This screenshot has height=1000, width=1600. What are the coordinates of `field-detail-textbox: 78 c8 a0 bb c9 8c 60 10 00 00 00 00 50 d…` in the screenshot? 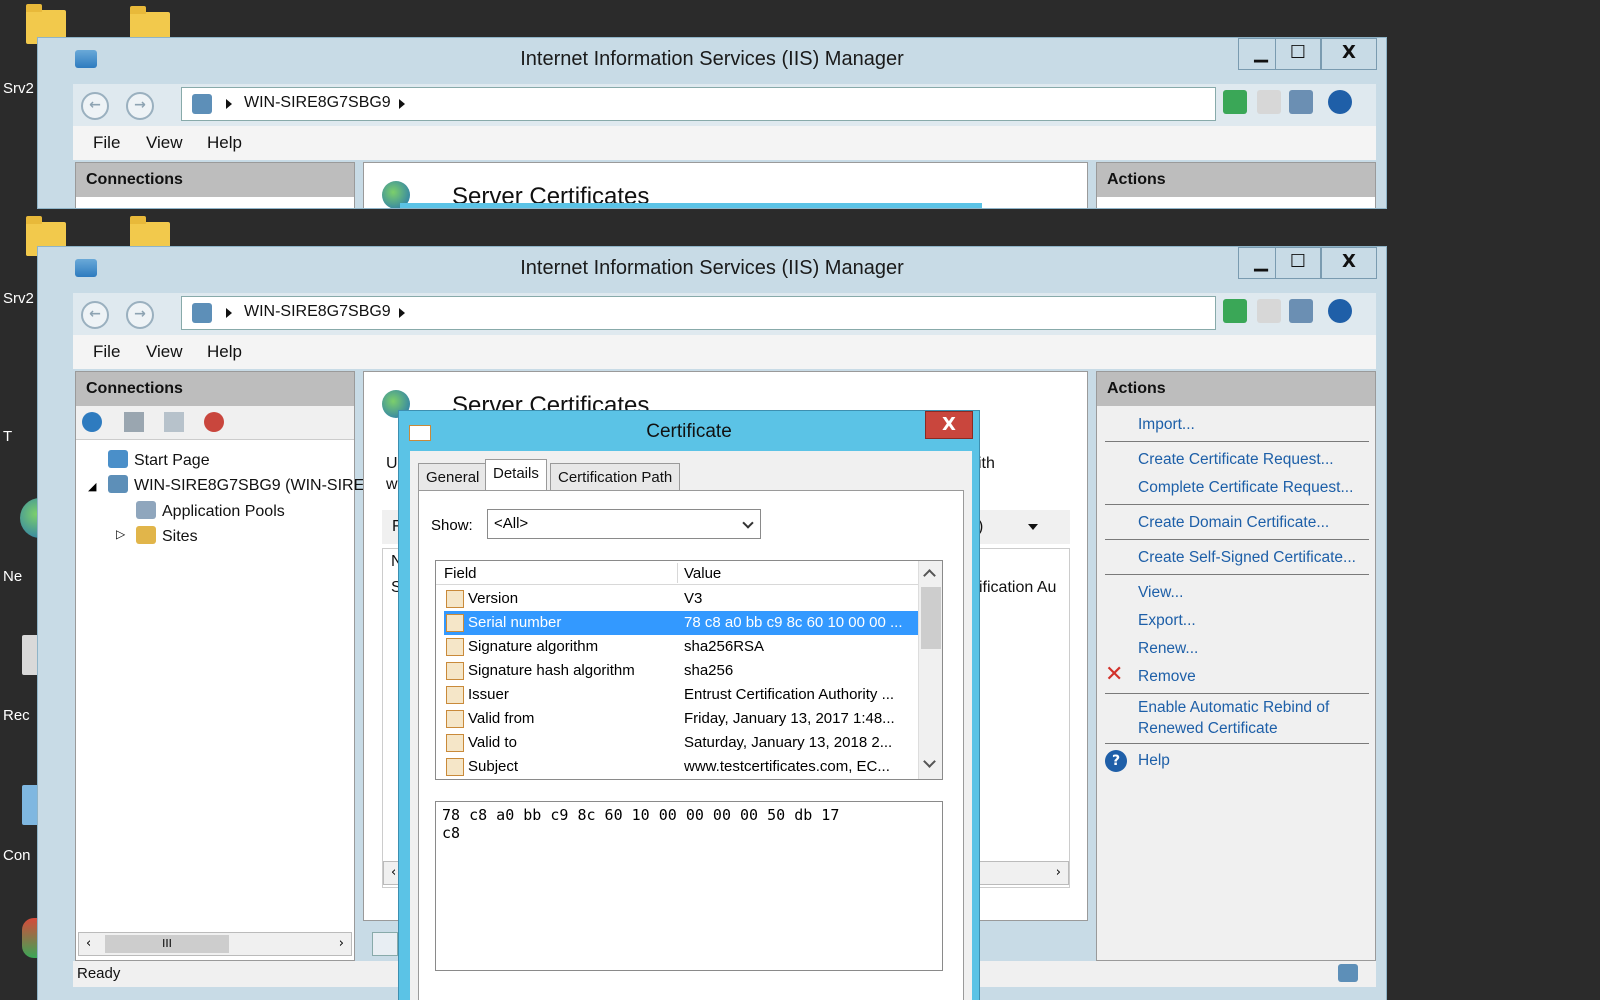 It's located at (689, 886).